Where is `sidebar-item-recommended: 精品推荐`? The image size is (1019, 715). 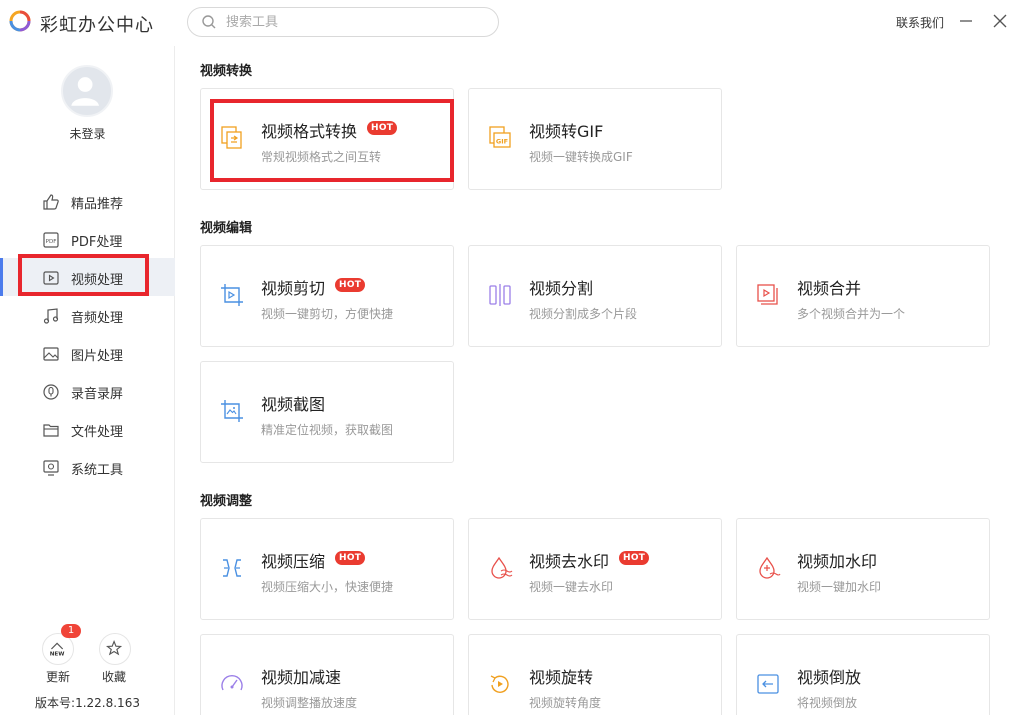 sidebar-item-recommended: 精品推荐 is located at coordinates (87, 201).